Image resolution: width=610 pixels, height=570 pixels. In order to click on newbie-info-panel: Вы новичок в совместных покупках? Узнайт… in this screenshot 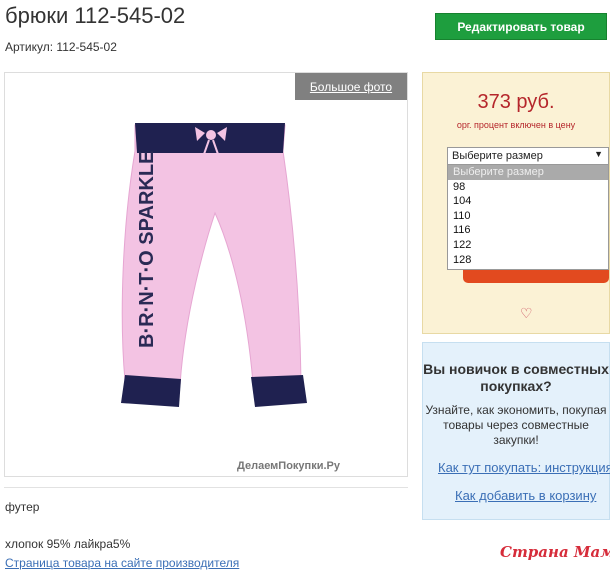, I will do `click(516, 431)`.